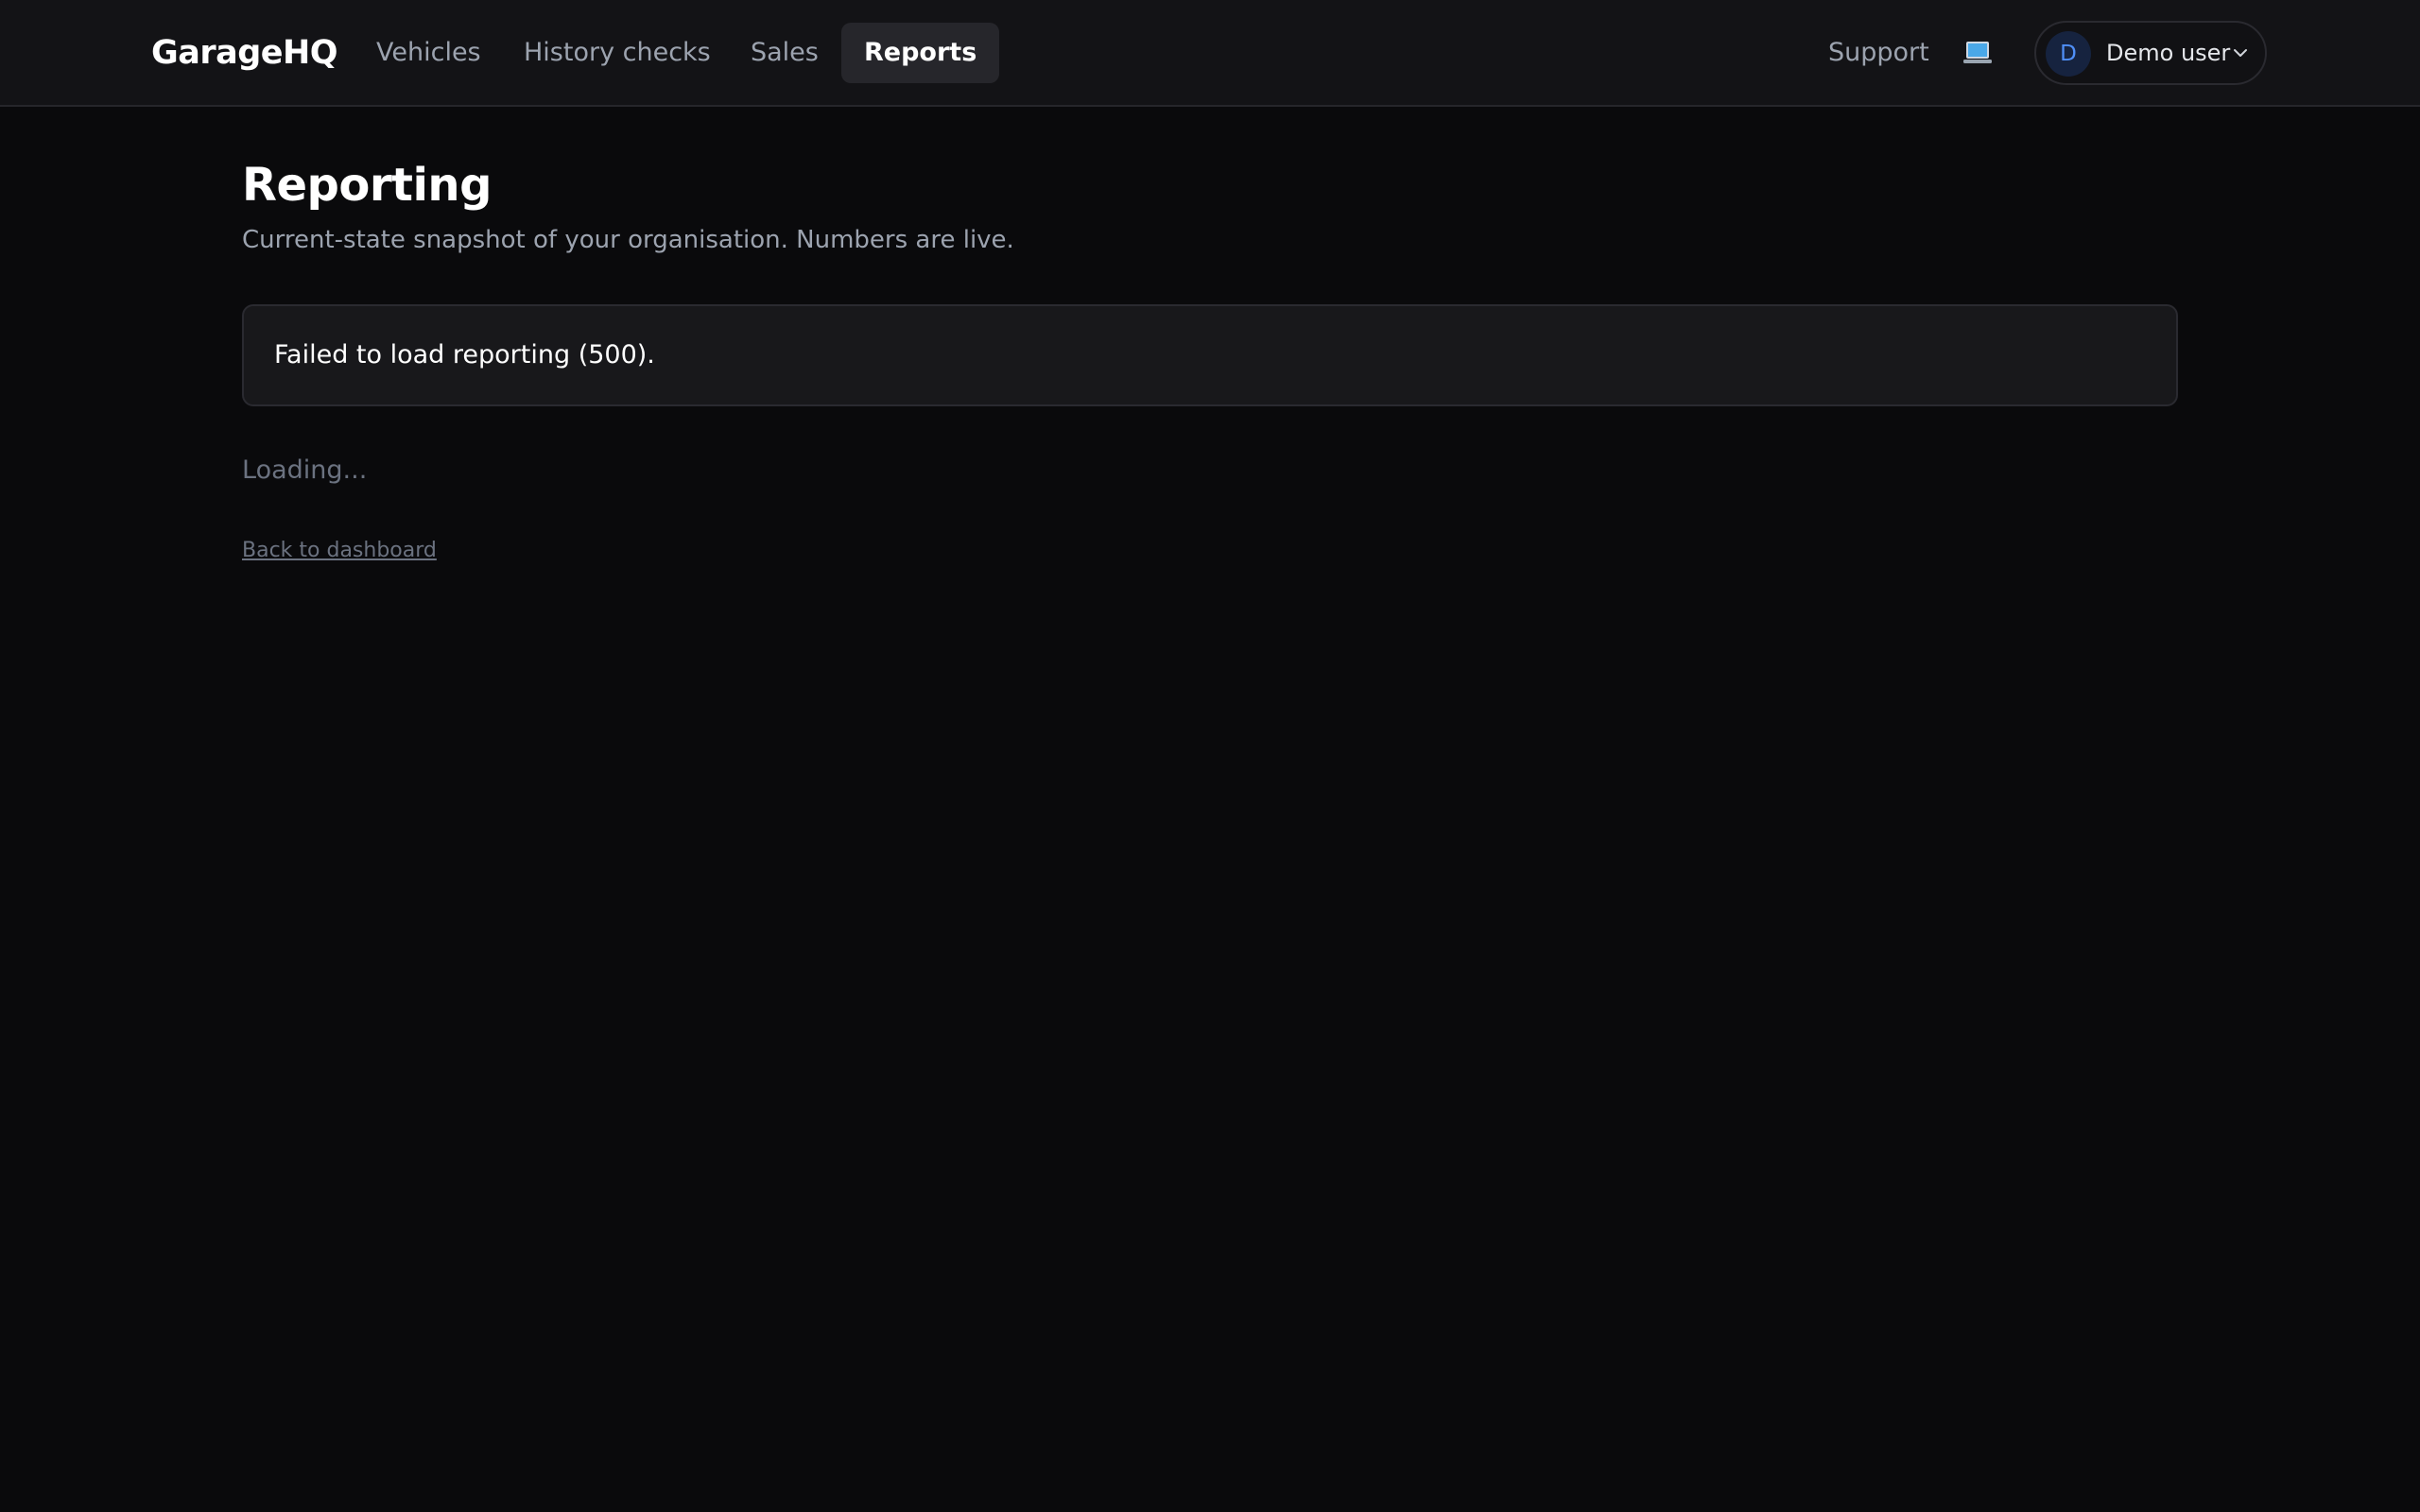 The image size is (2420, 1512). What do you see at coordinates (464, 354) in the screenshot?
I see `error-message: Failed to load reporting (500).` at bounding box center [464, 354].